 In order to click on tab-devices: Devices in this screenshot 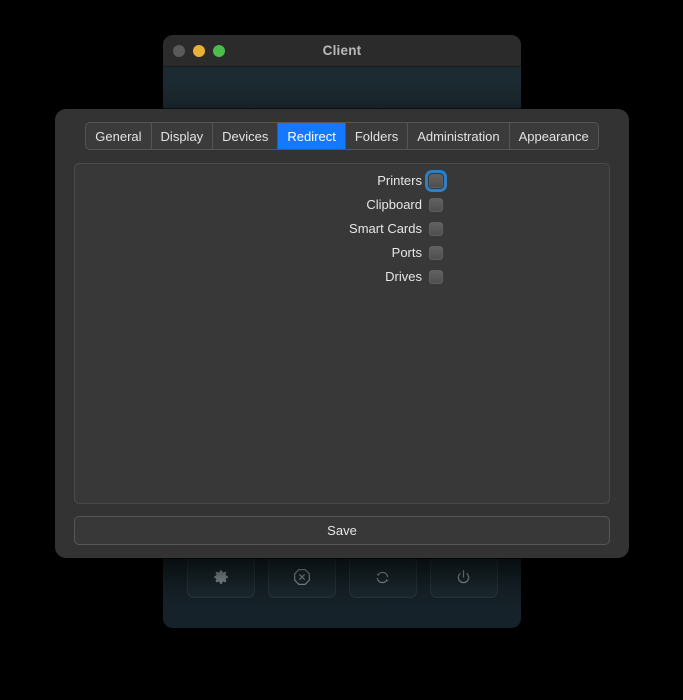, I will do `click(246, 136)`.